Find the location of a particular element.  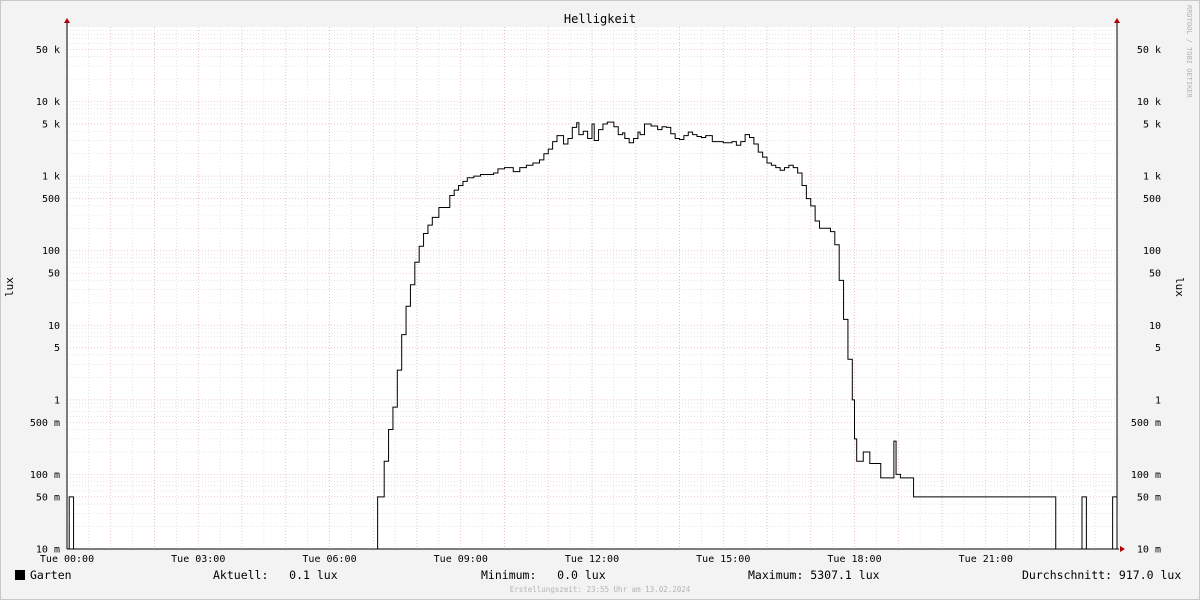

y-tick-label-left: 50 m is located at coordinates (48, 497).